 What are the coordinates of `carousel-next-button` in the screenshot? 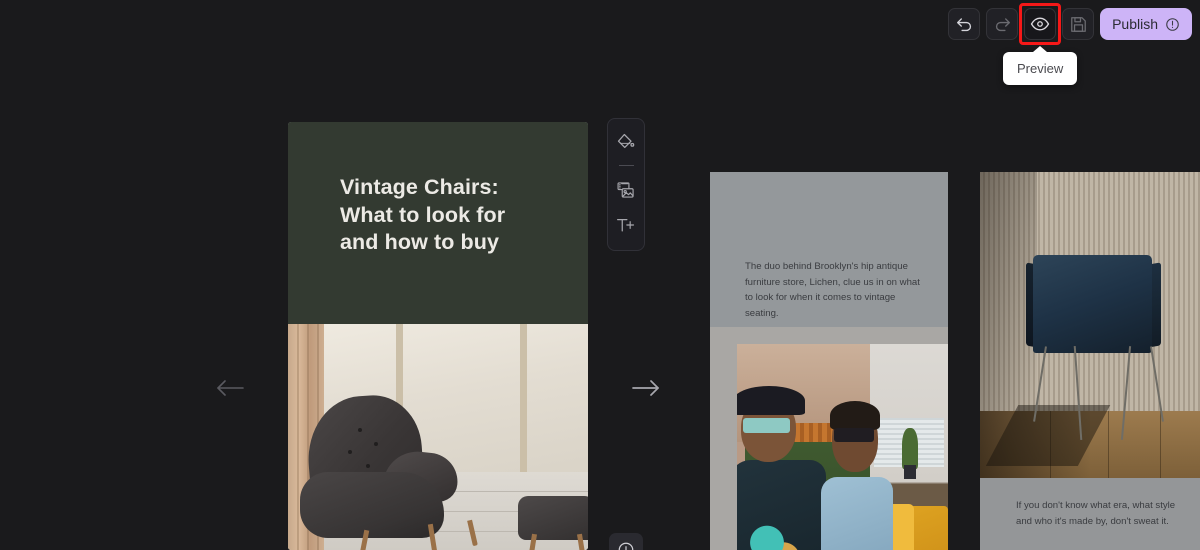 It's located at (646, 388).